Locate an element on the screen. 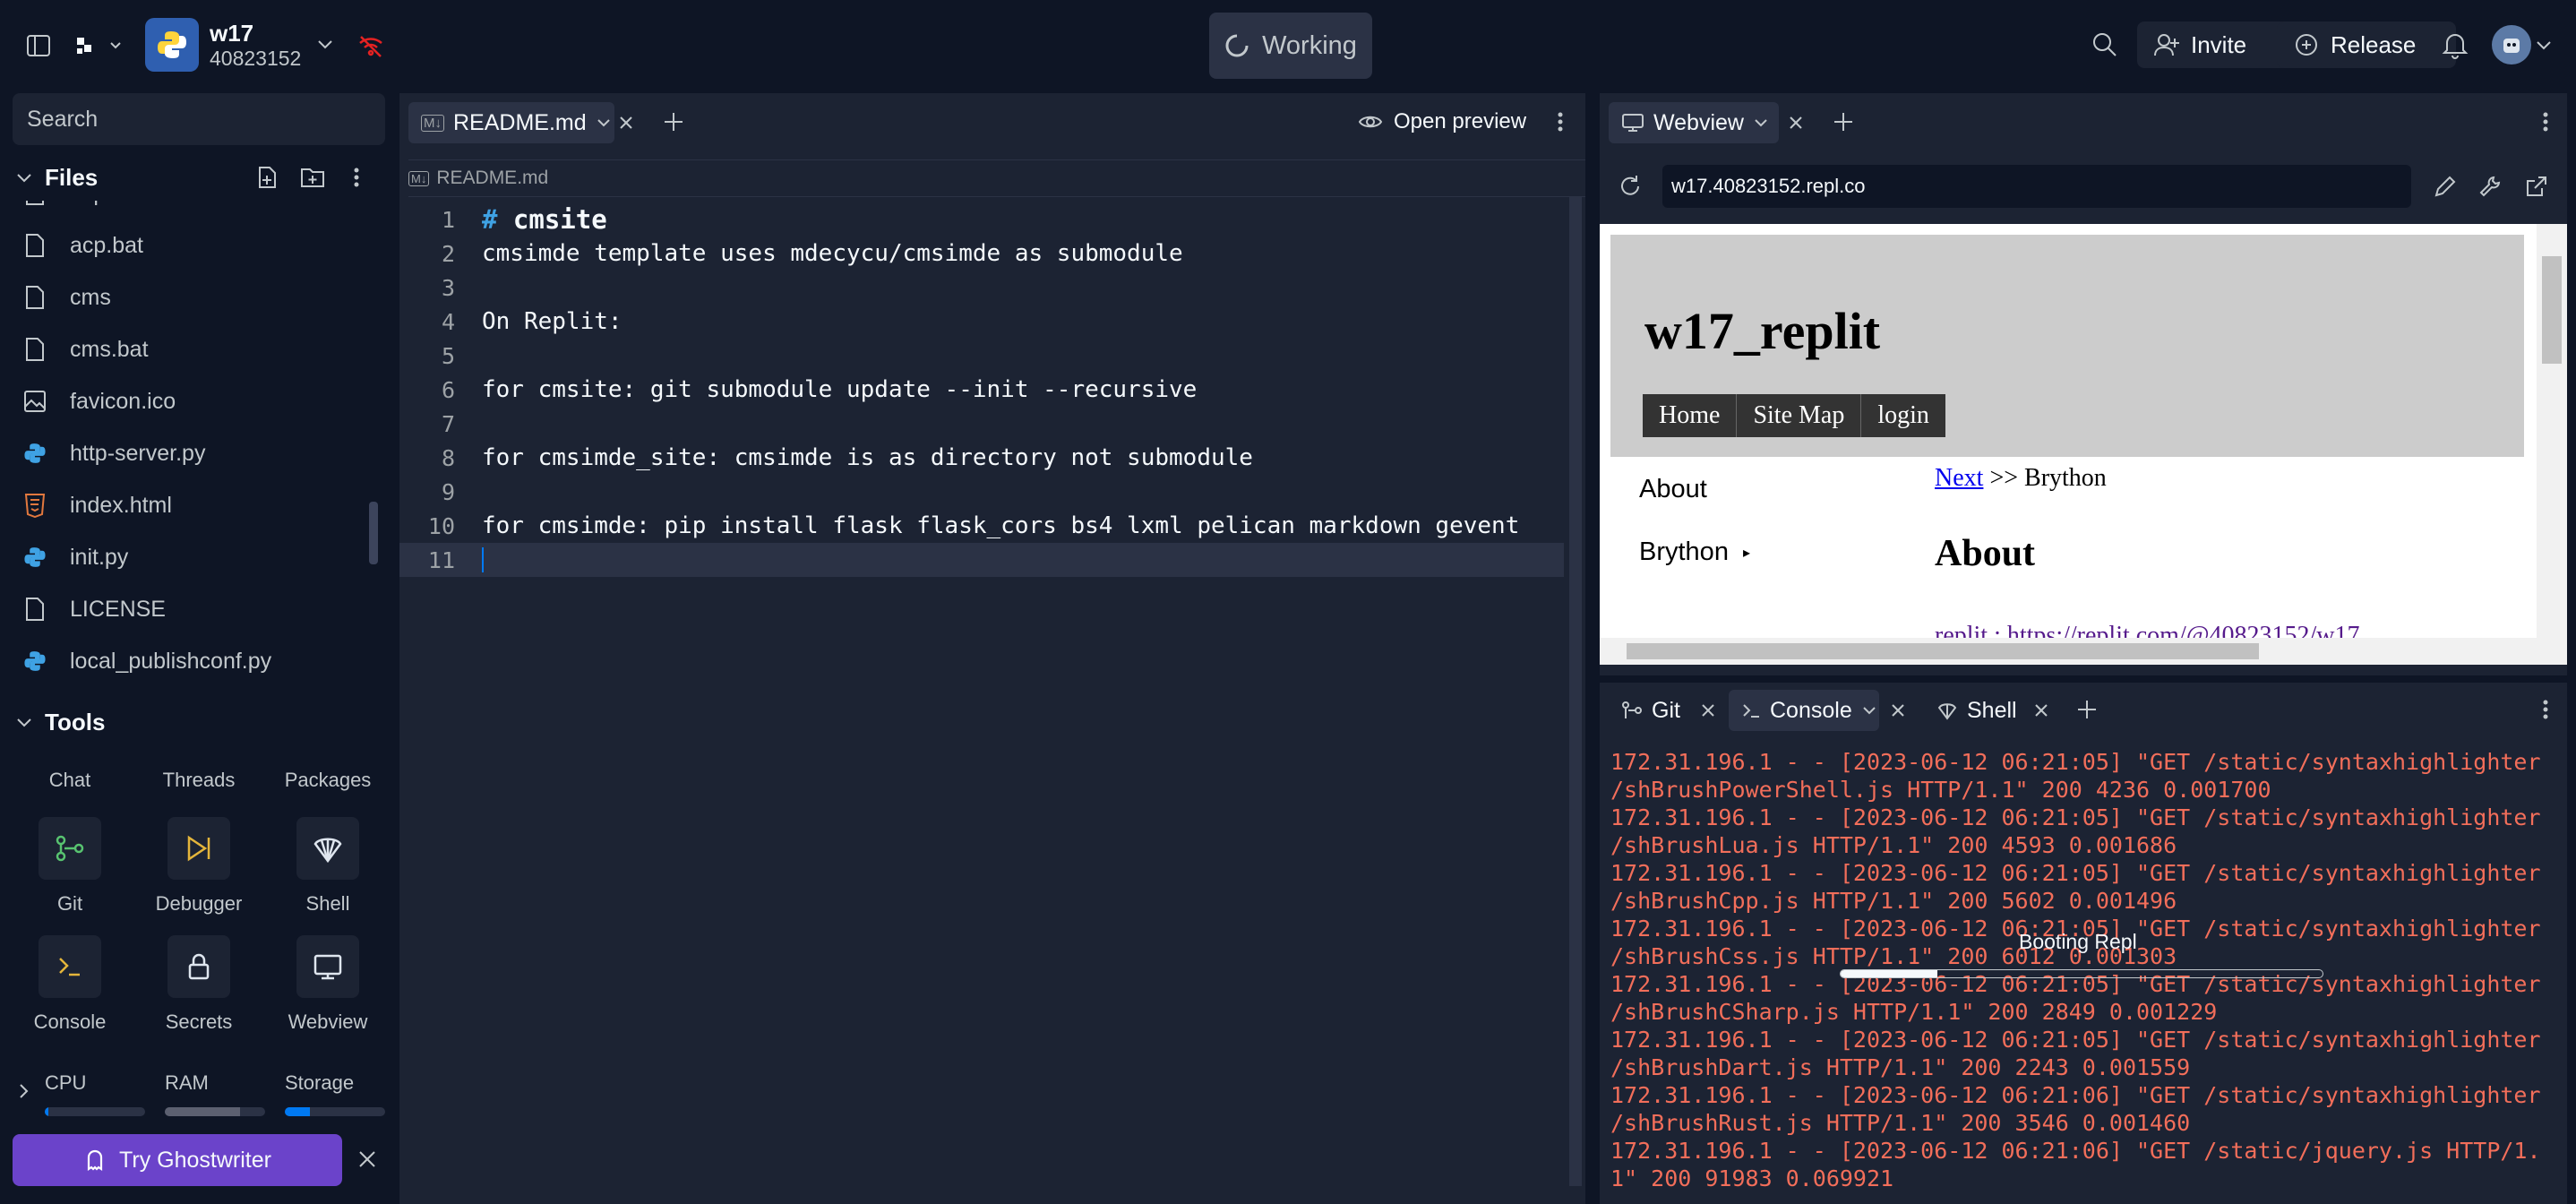 The width and height of the screenshot is (2576, 1204). files-section-header: Files is located at coordinates (192, 177).